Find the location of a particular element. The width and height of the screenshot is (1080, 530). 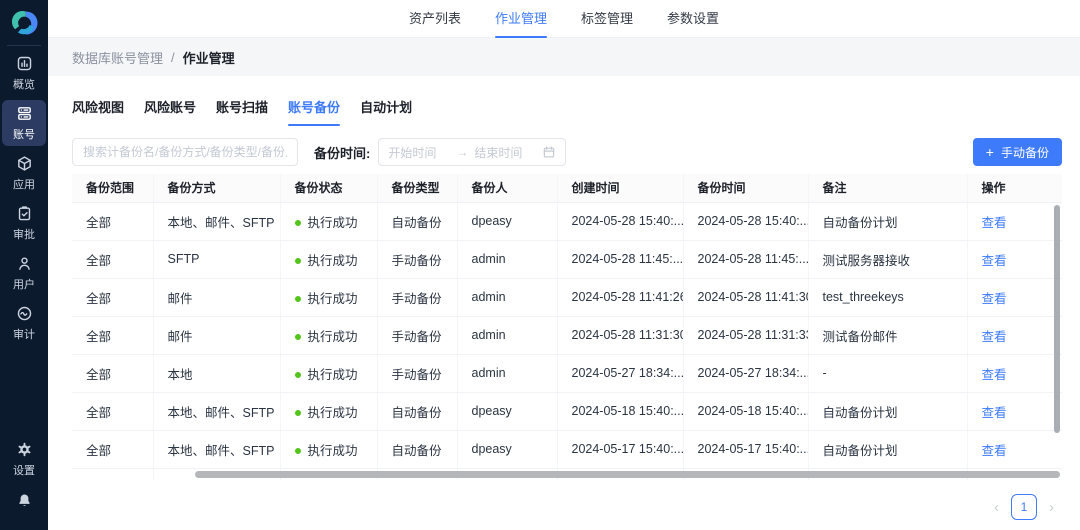

type-cell: 自动备份 is located at coordinates (417, 221).